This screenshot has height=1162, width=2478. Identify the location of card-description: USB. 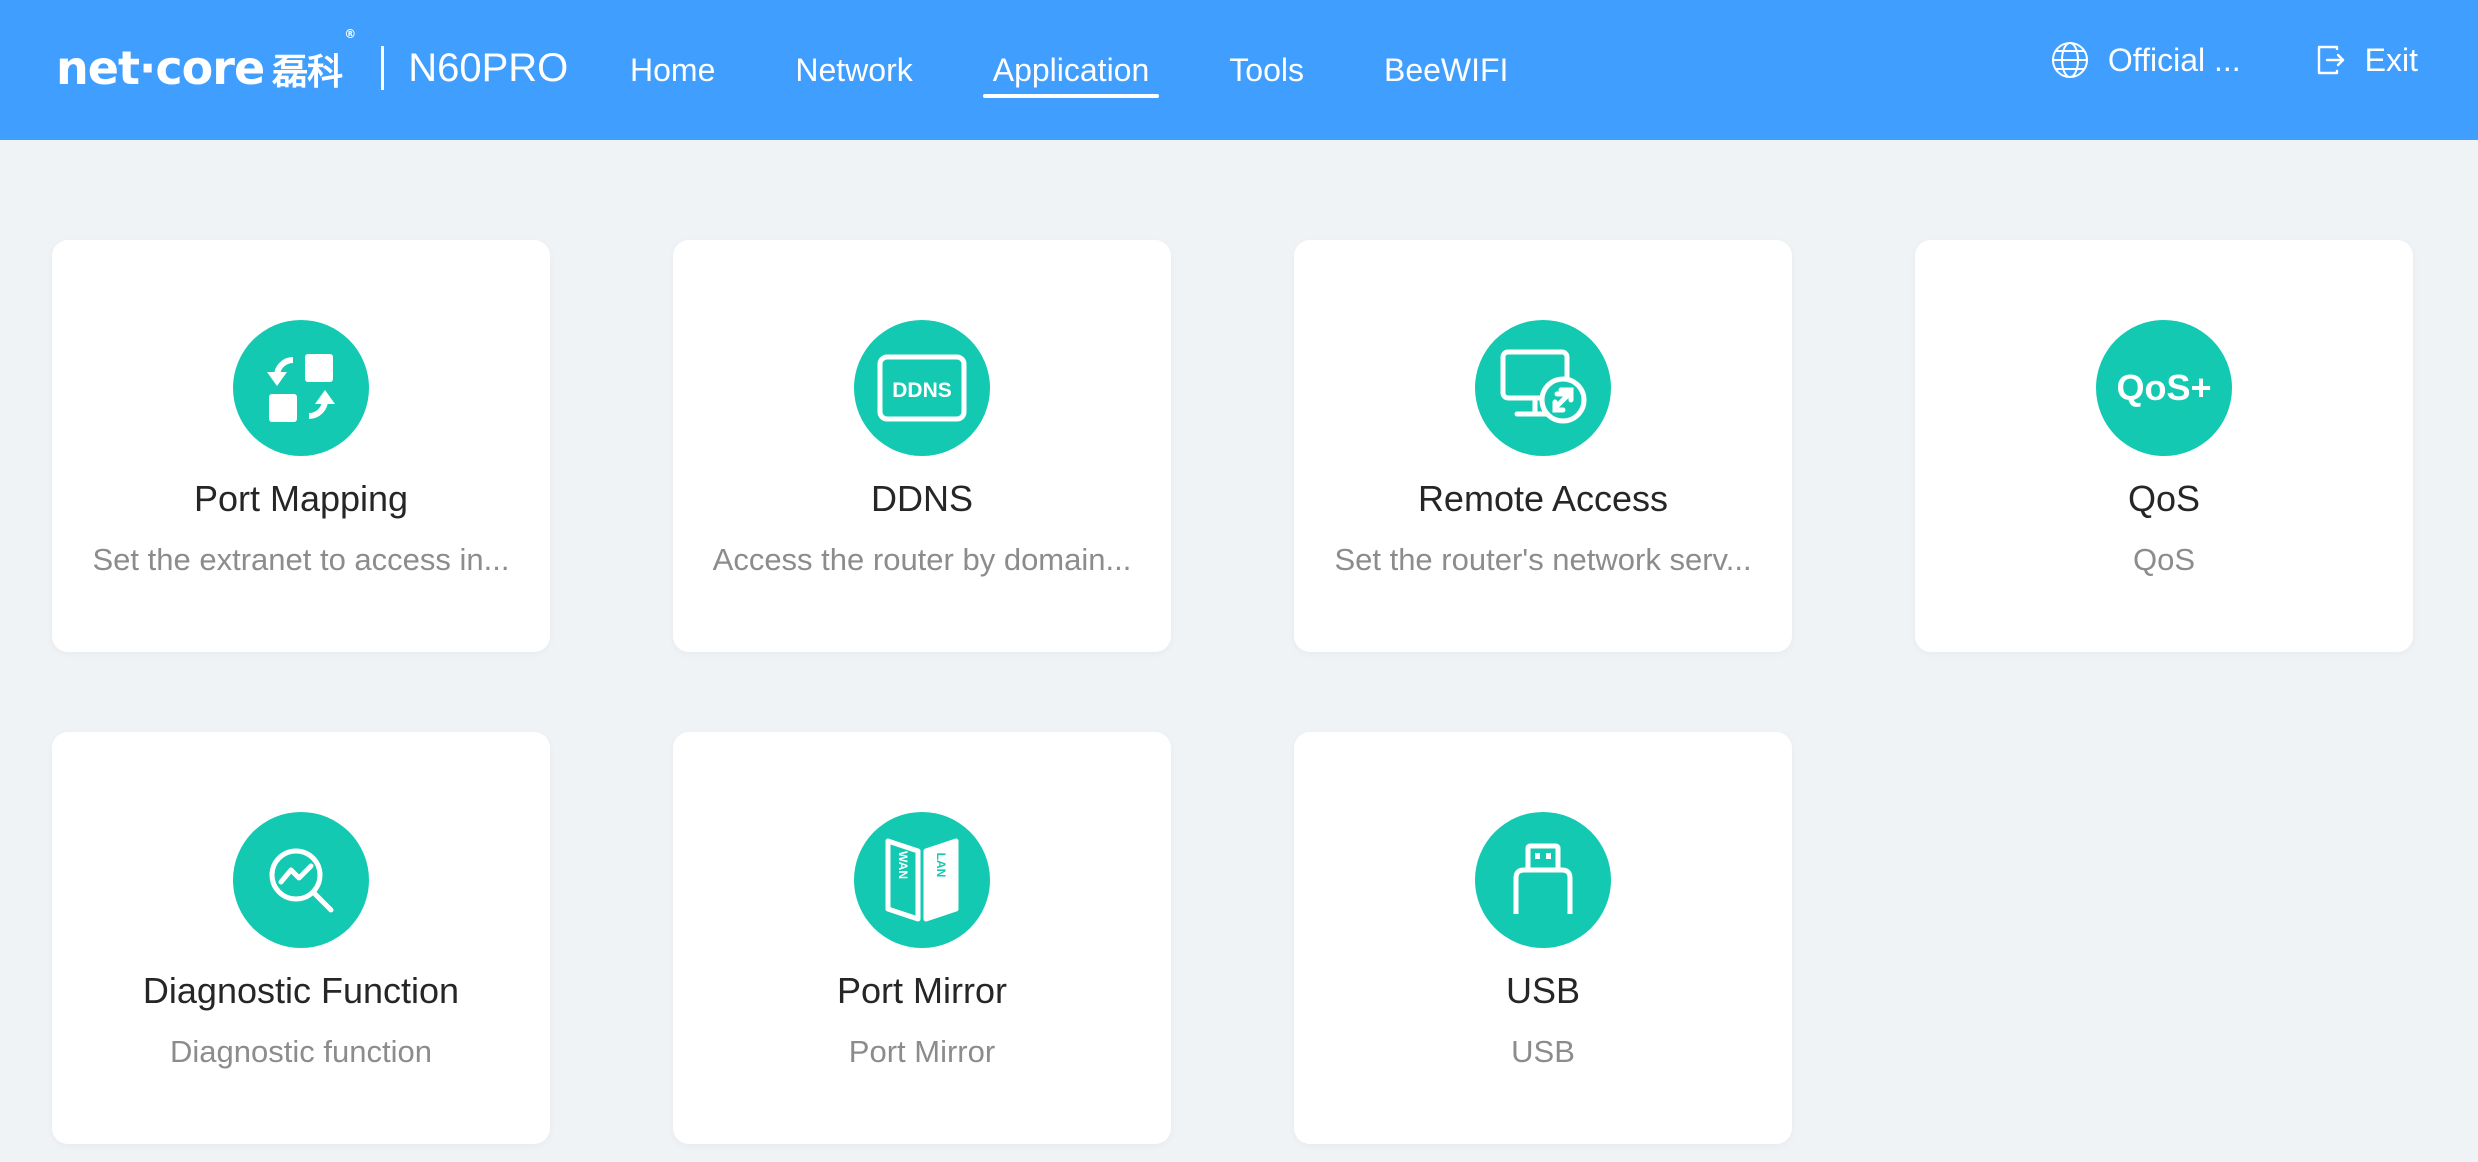
(1543, 1051).